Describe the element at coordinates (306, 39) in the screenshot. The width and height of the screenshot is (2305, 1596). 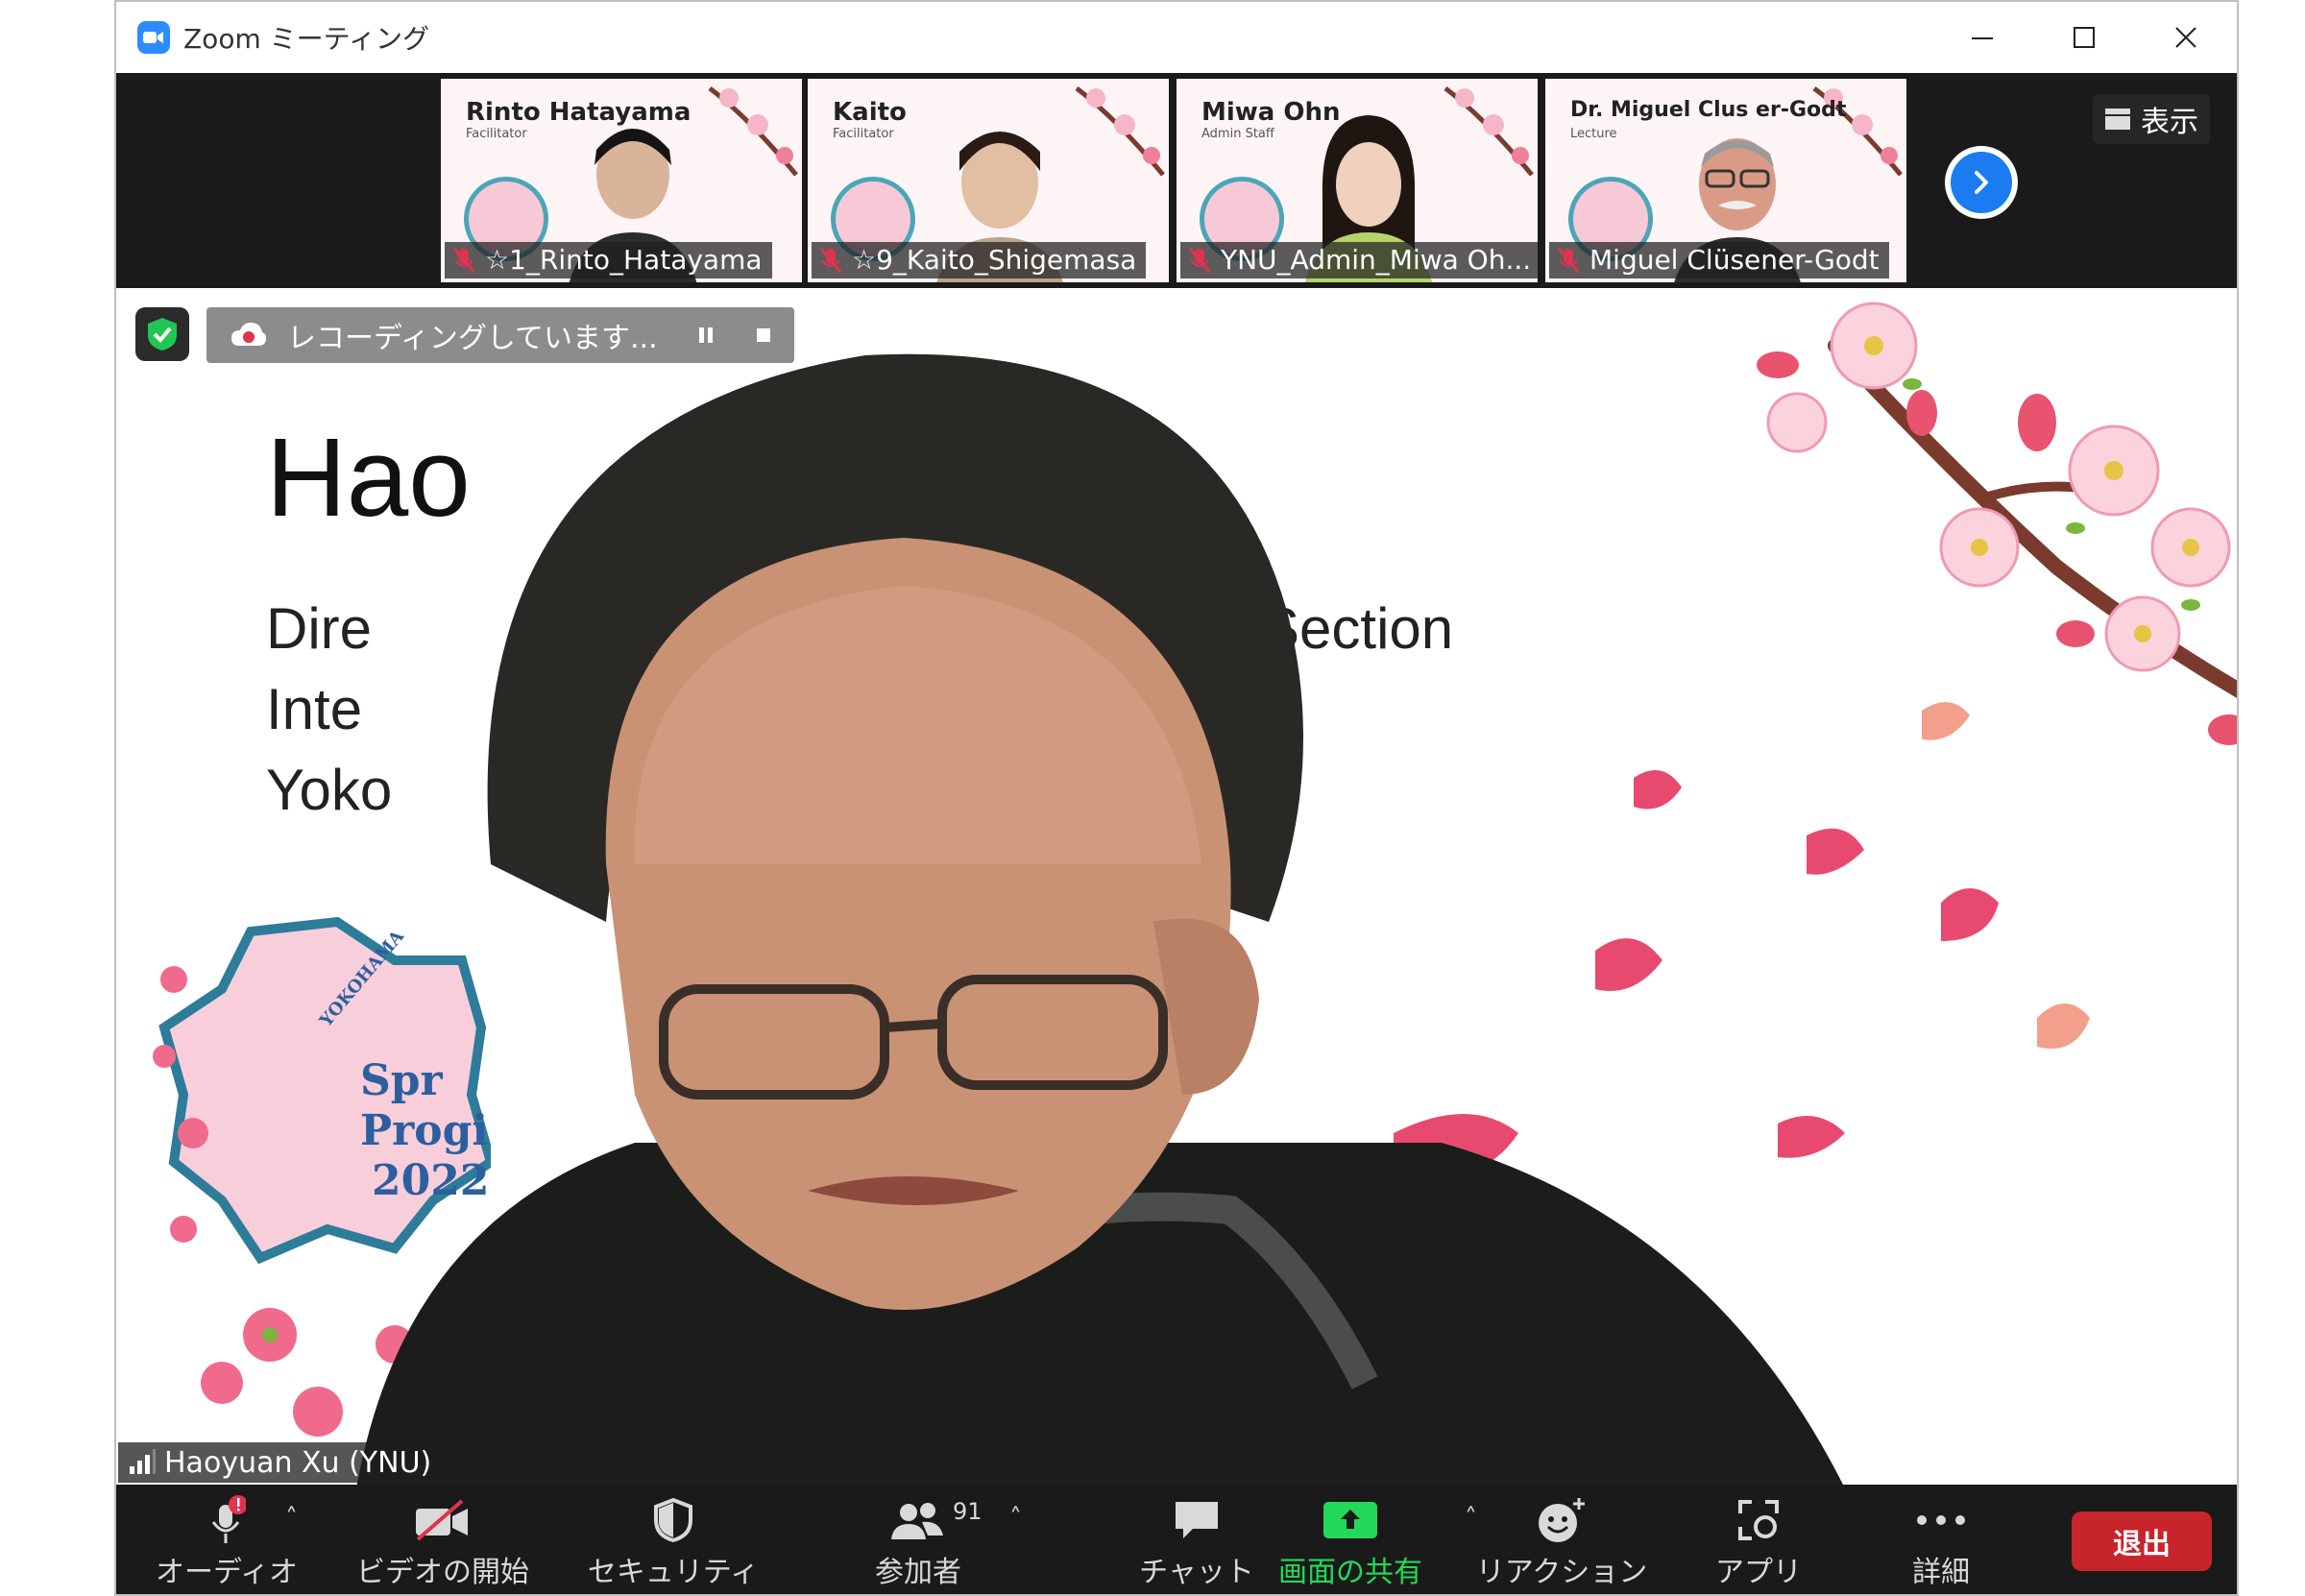
I see `window-title: Zoom ミーティング` at that location.